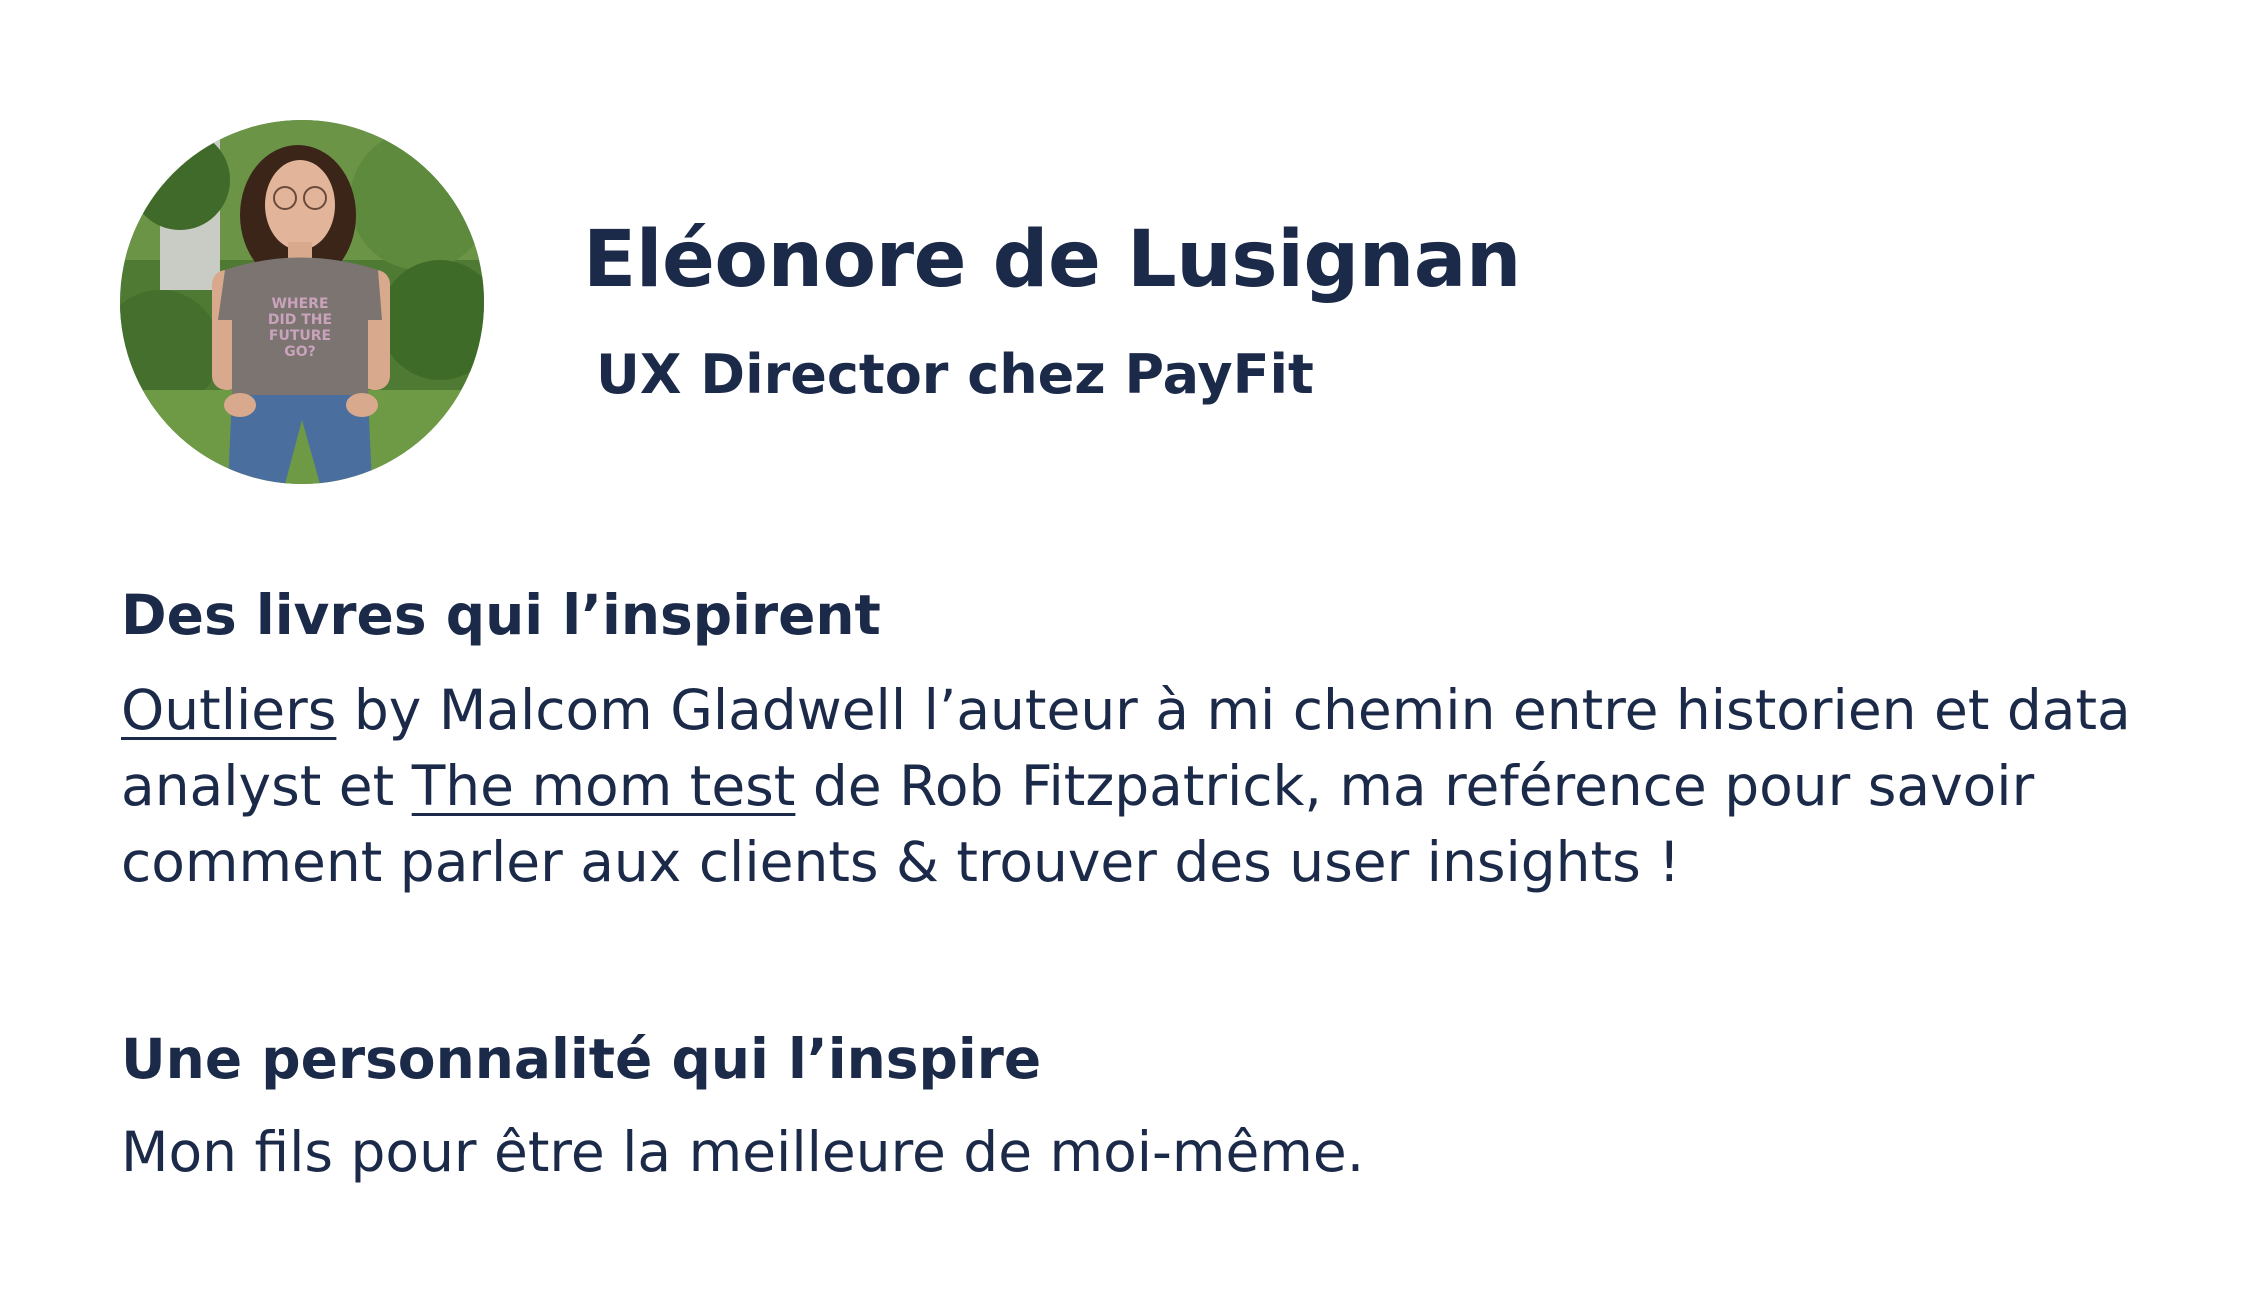  Describe the element at coordinates (300, 320) in the screenshot. I see `tshirt-line-2: DID THE` at that location.